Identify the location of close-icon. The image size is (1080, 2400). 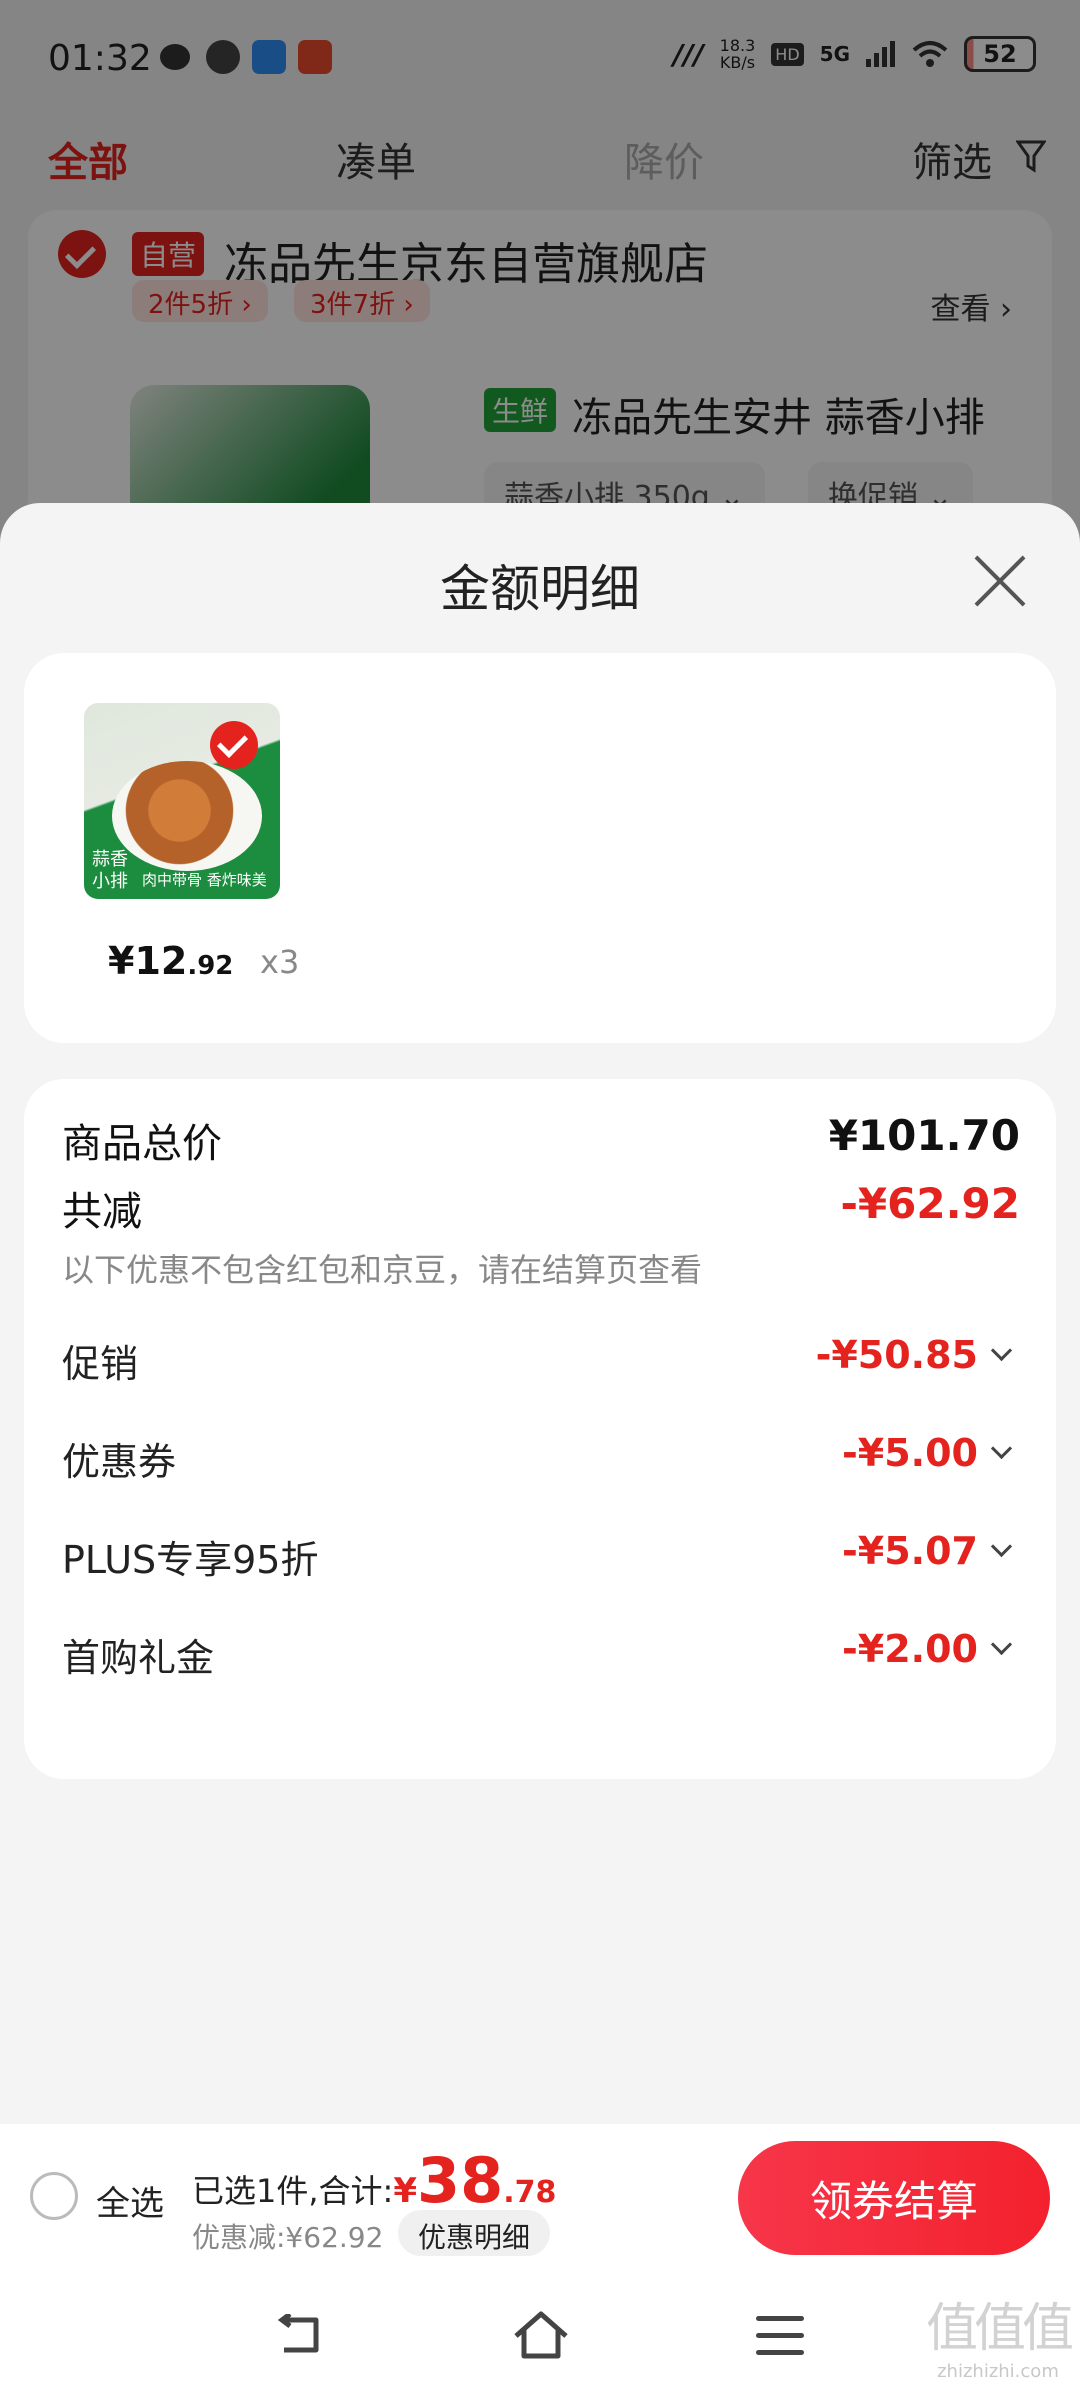
(1000, 581).